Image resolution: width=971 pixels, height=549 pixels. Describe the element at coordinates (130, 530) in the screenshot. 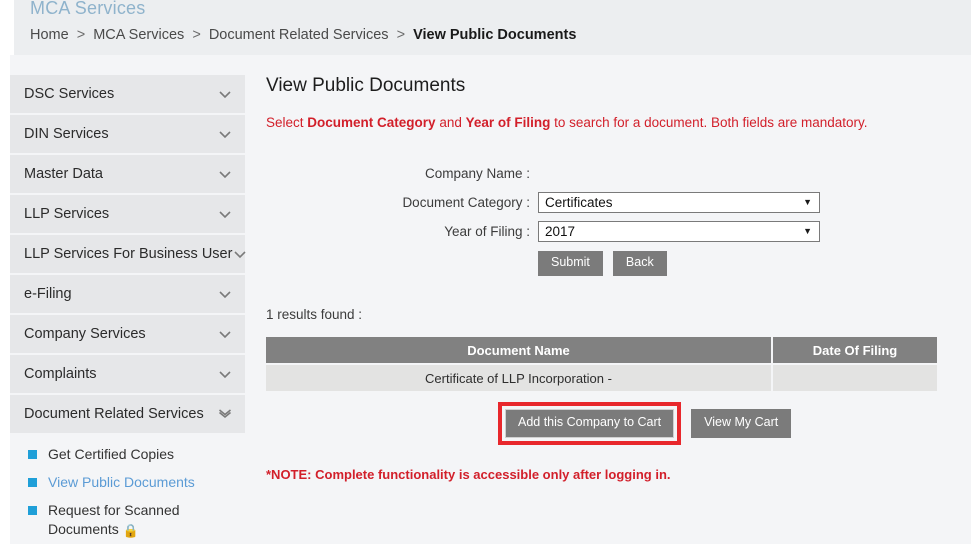

I see `lock-icon: 🔒` at that location.